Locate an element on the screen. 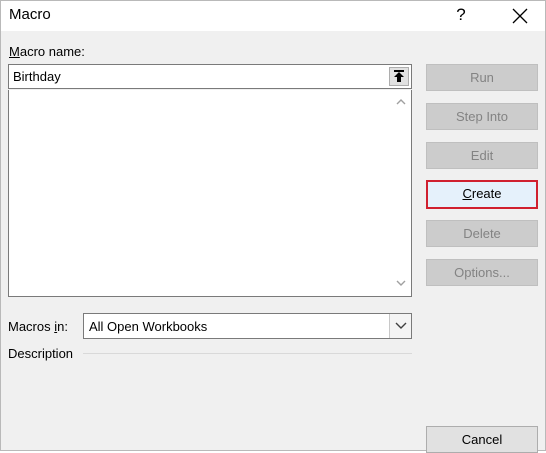 This screenshot has height=453, width=546. create-button: Create is located at coordinates (482, 194).